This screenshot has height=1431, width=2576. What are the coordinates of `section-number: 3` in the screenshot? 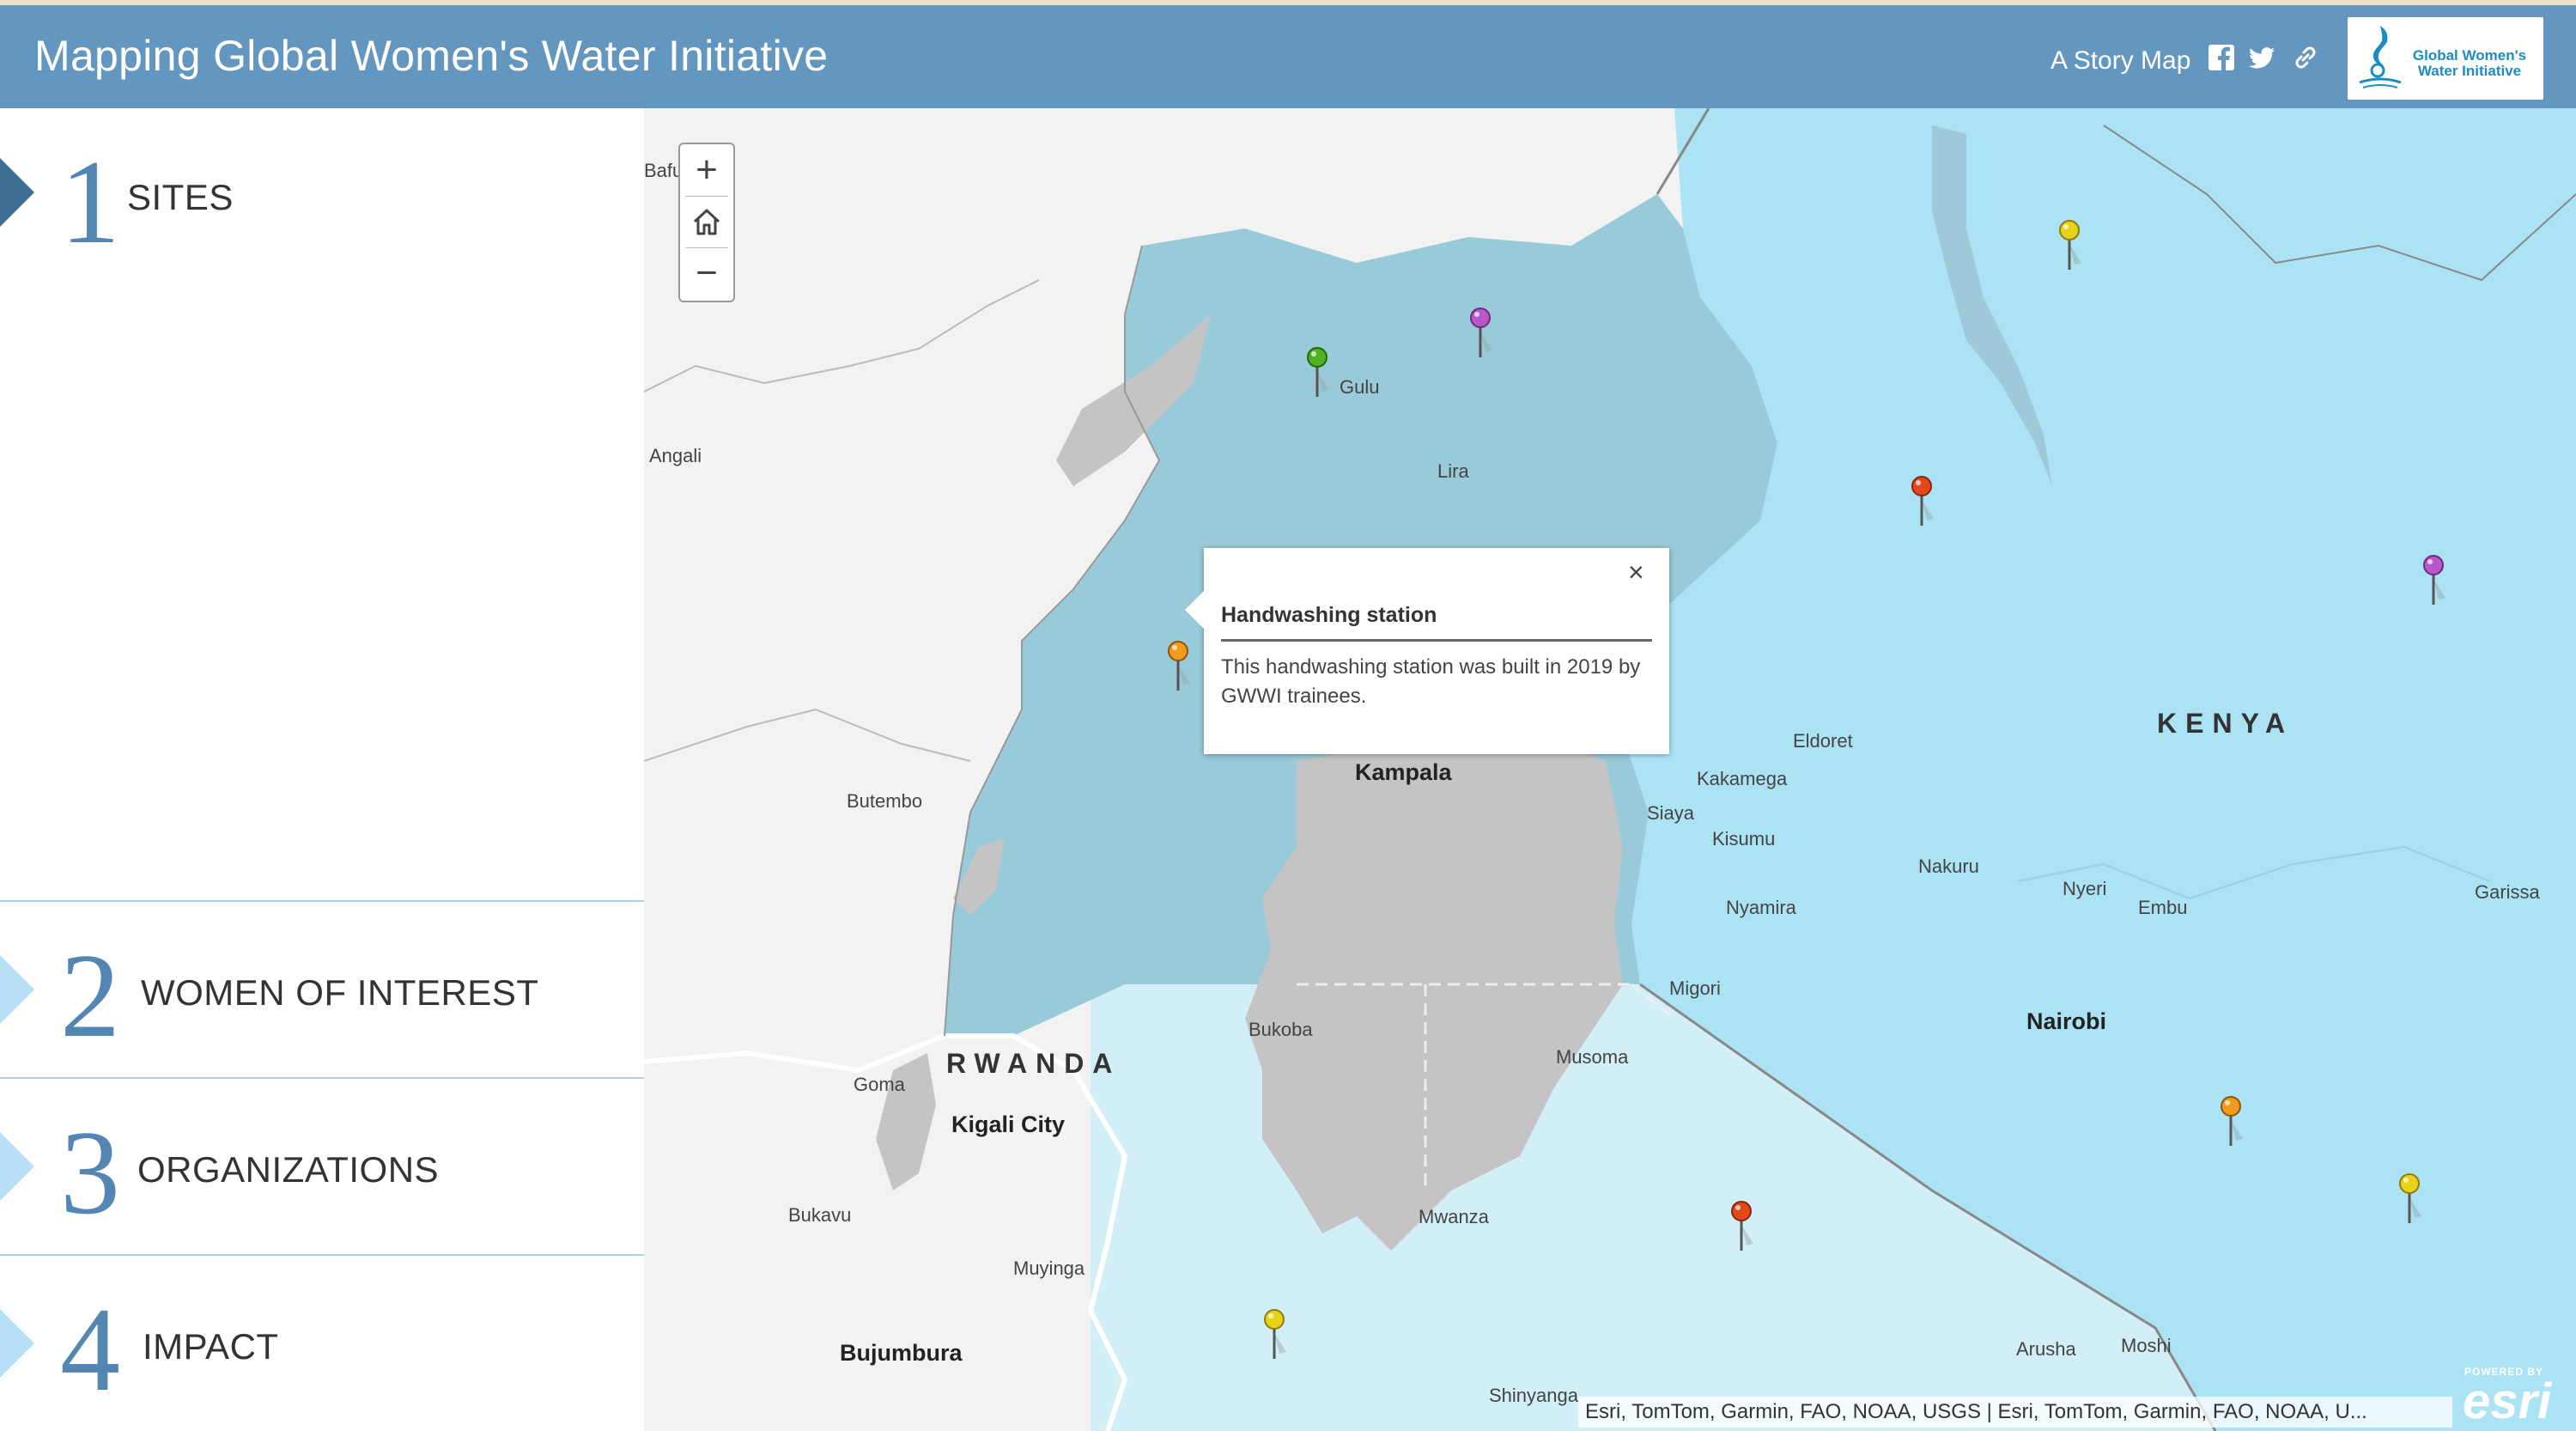 It's located at (90, 1172).